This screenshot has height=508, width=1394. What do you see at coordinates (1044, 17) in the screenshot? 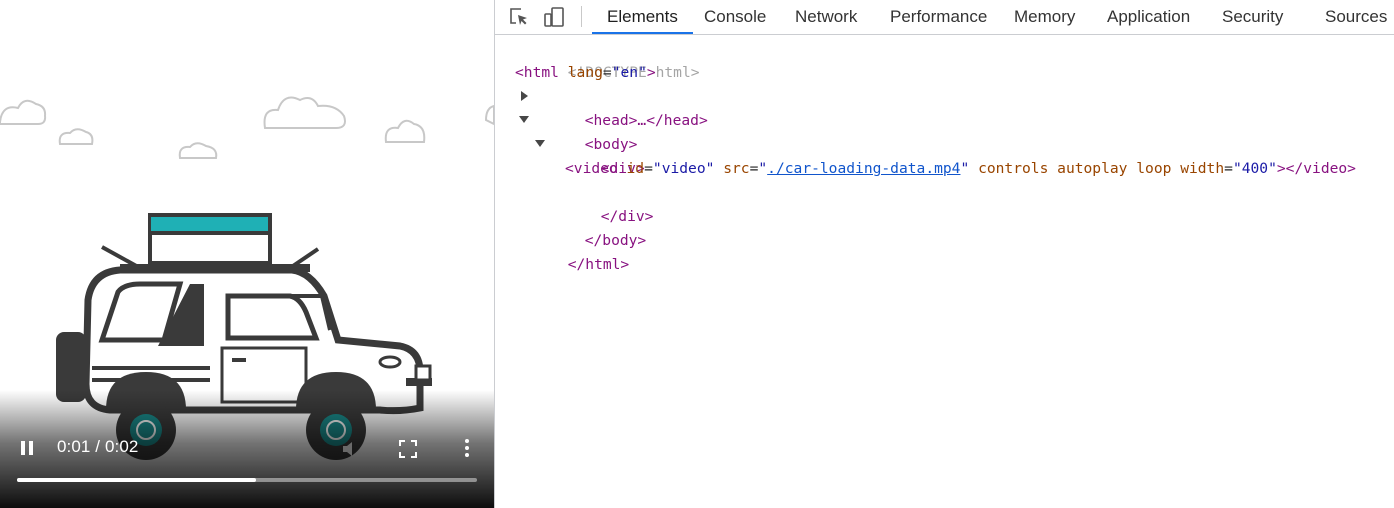
I see `tab-memory: Memory` at bounding box center [1044, 17].